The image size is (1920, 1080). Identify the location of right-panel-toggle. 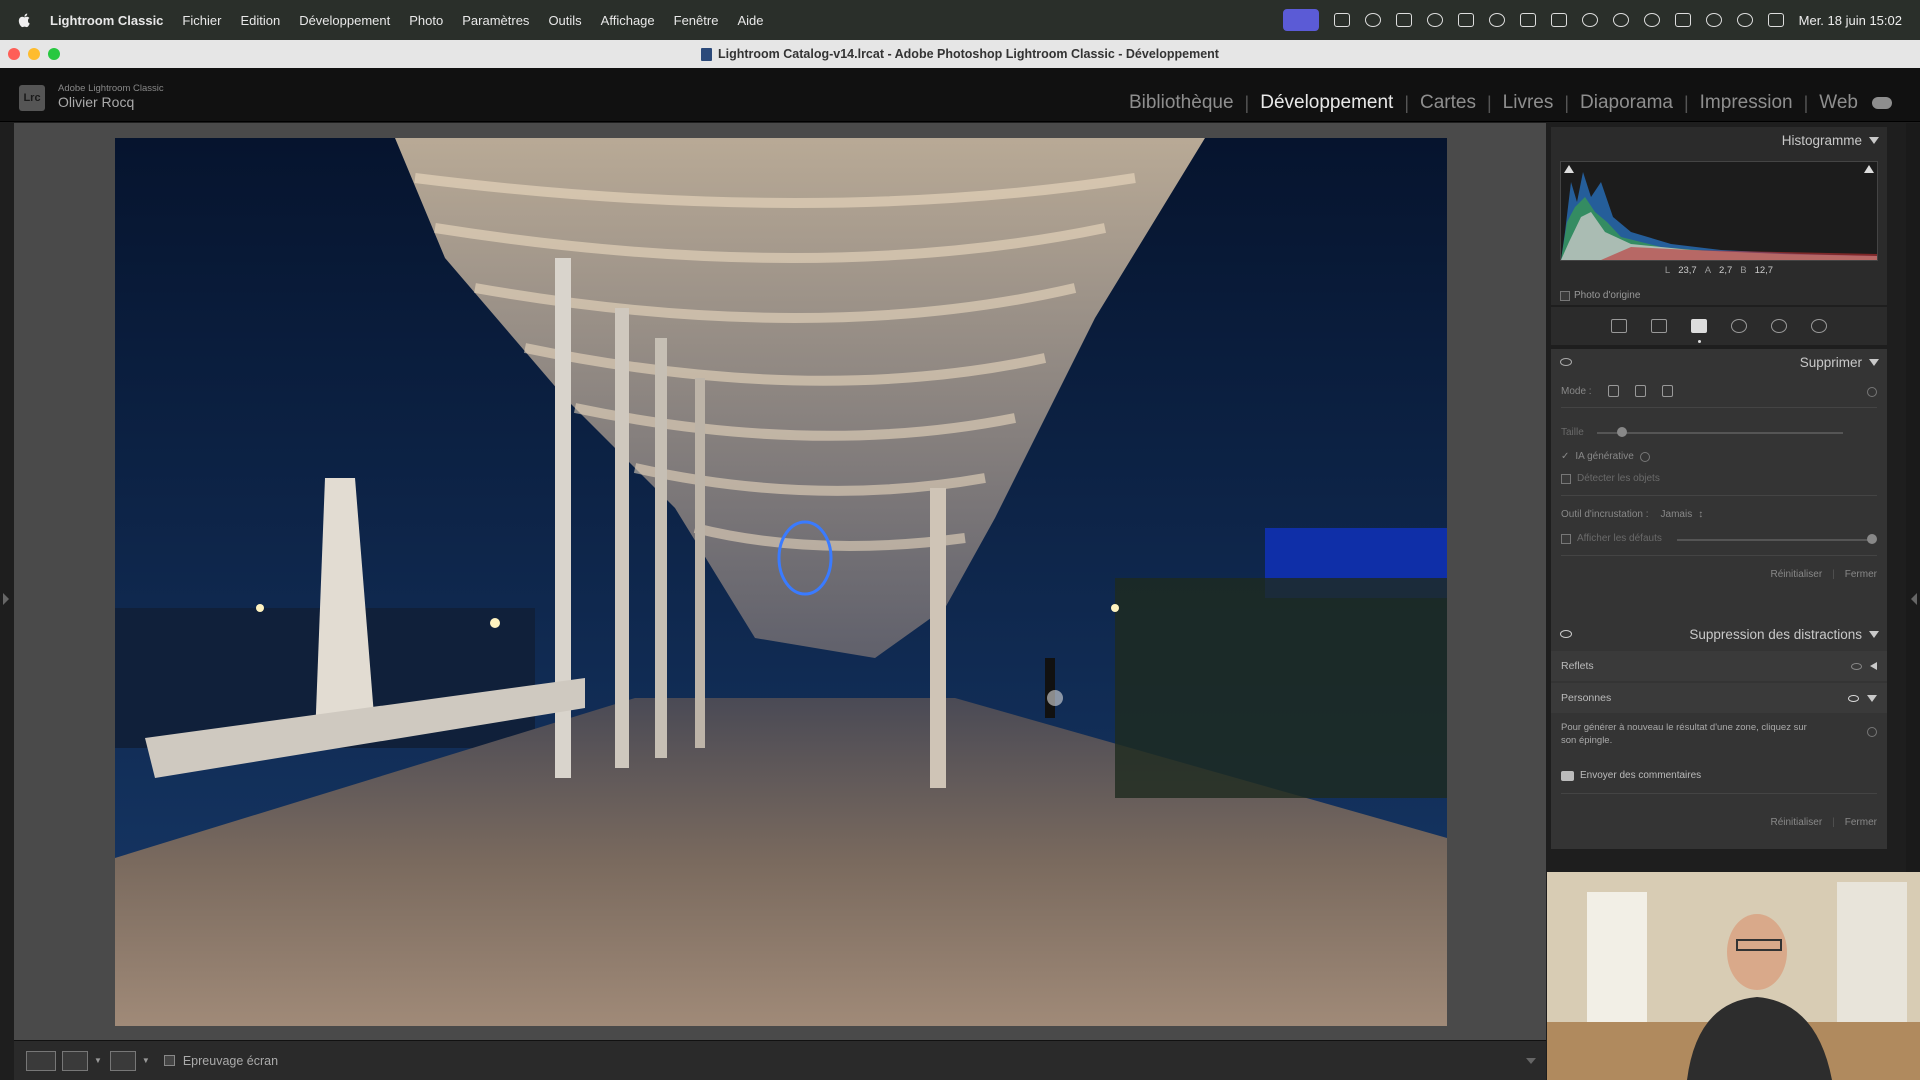
(1913, 497).